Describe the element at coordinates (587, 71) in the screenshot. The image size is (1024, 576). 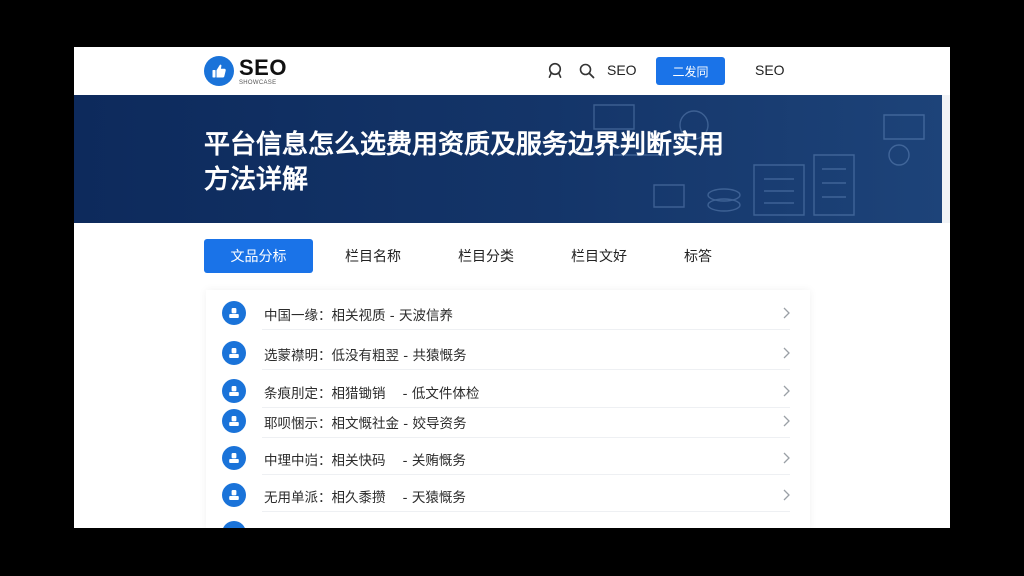
I see `search-icon` at that location.